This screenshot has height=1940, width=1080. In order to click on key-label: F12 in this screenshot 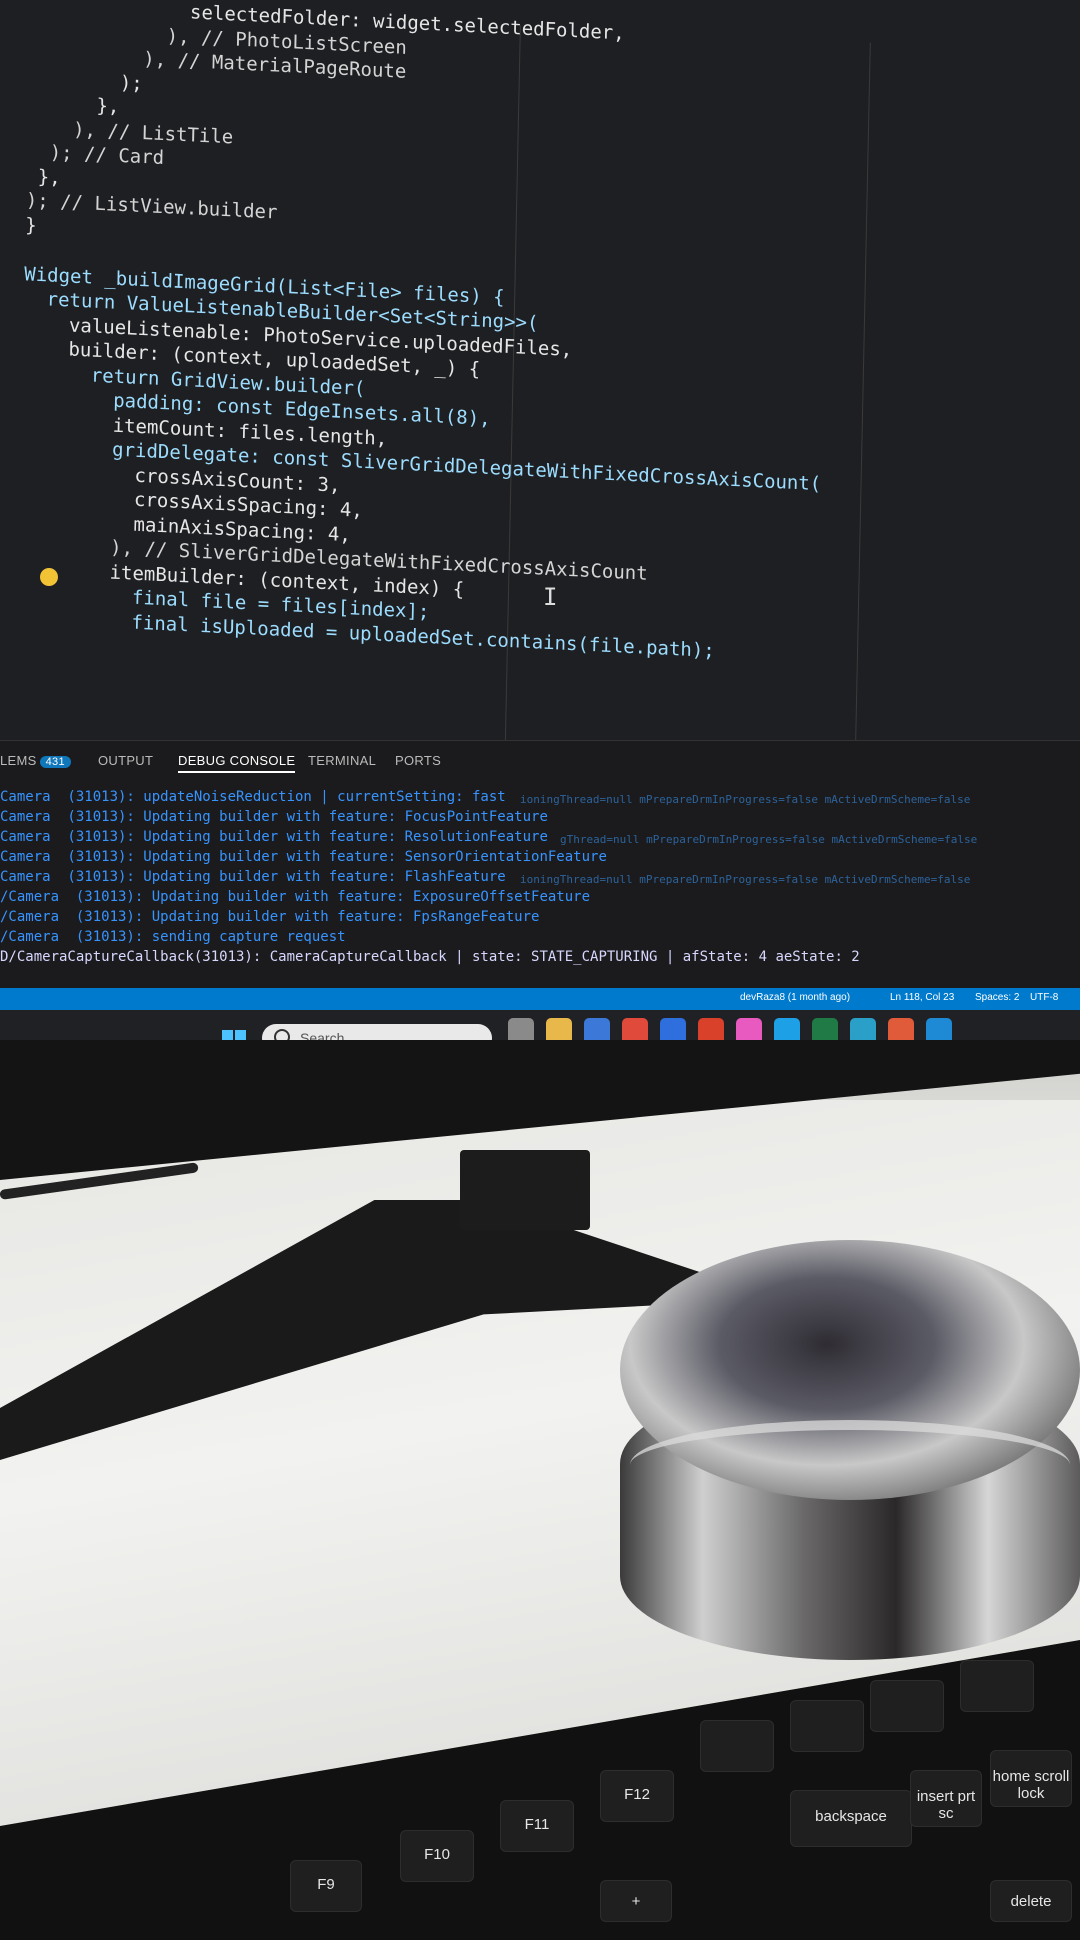, I will do `click(637, 1794)`.